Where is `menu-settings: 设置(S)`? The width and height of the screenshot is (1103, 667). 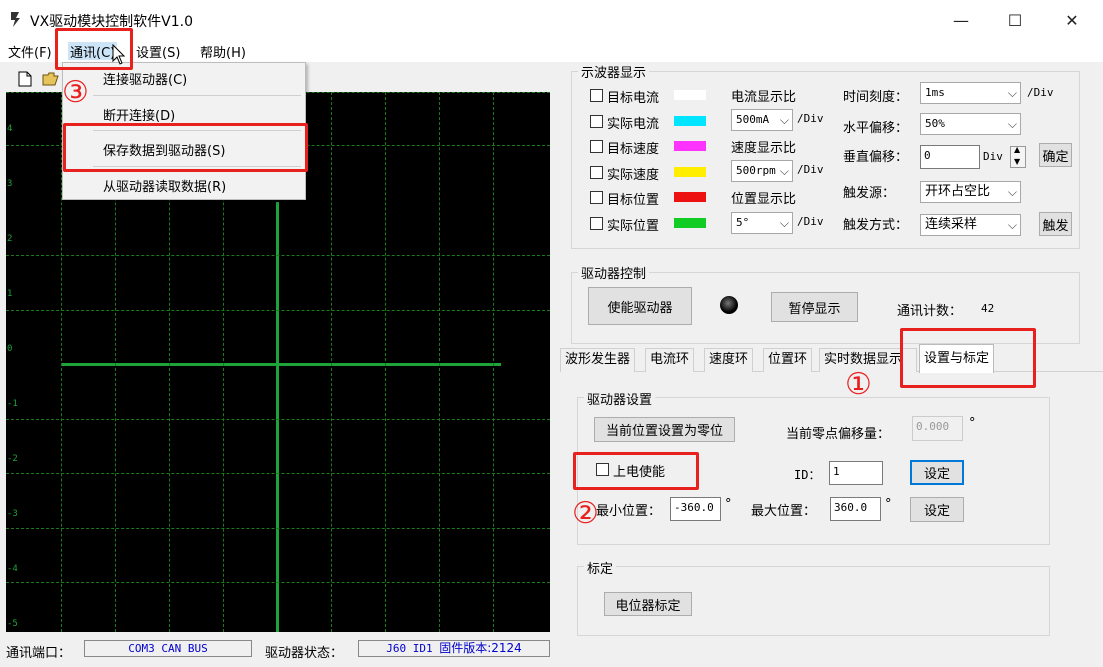 menu-settings: 设置(S) is located at coordinates (158, 51).